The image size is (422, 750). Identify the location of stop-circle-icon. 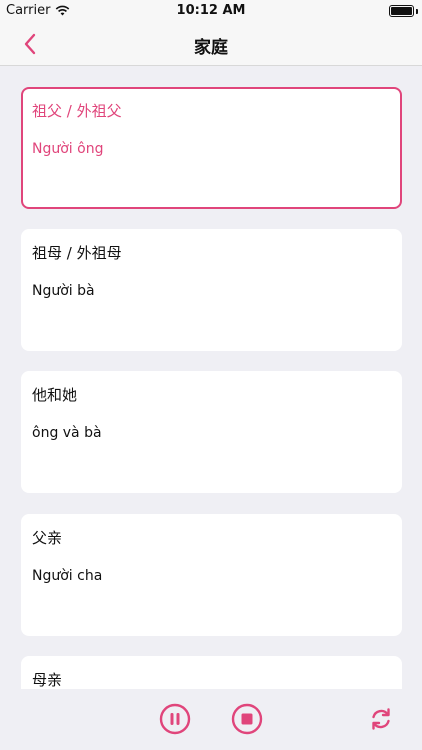
(247, 719).